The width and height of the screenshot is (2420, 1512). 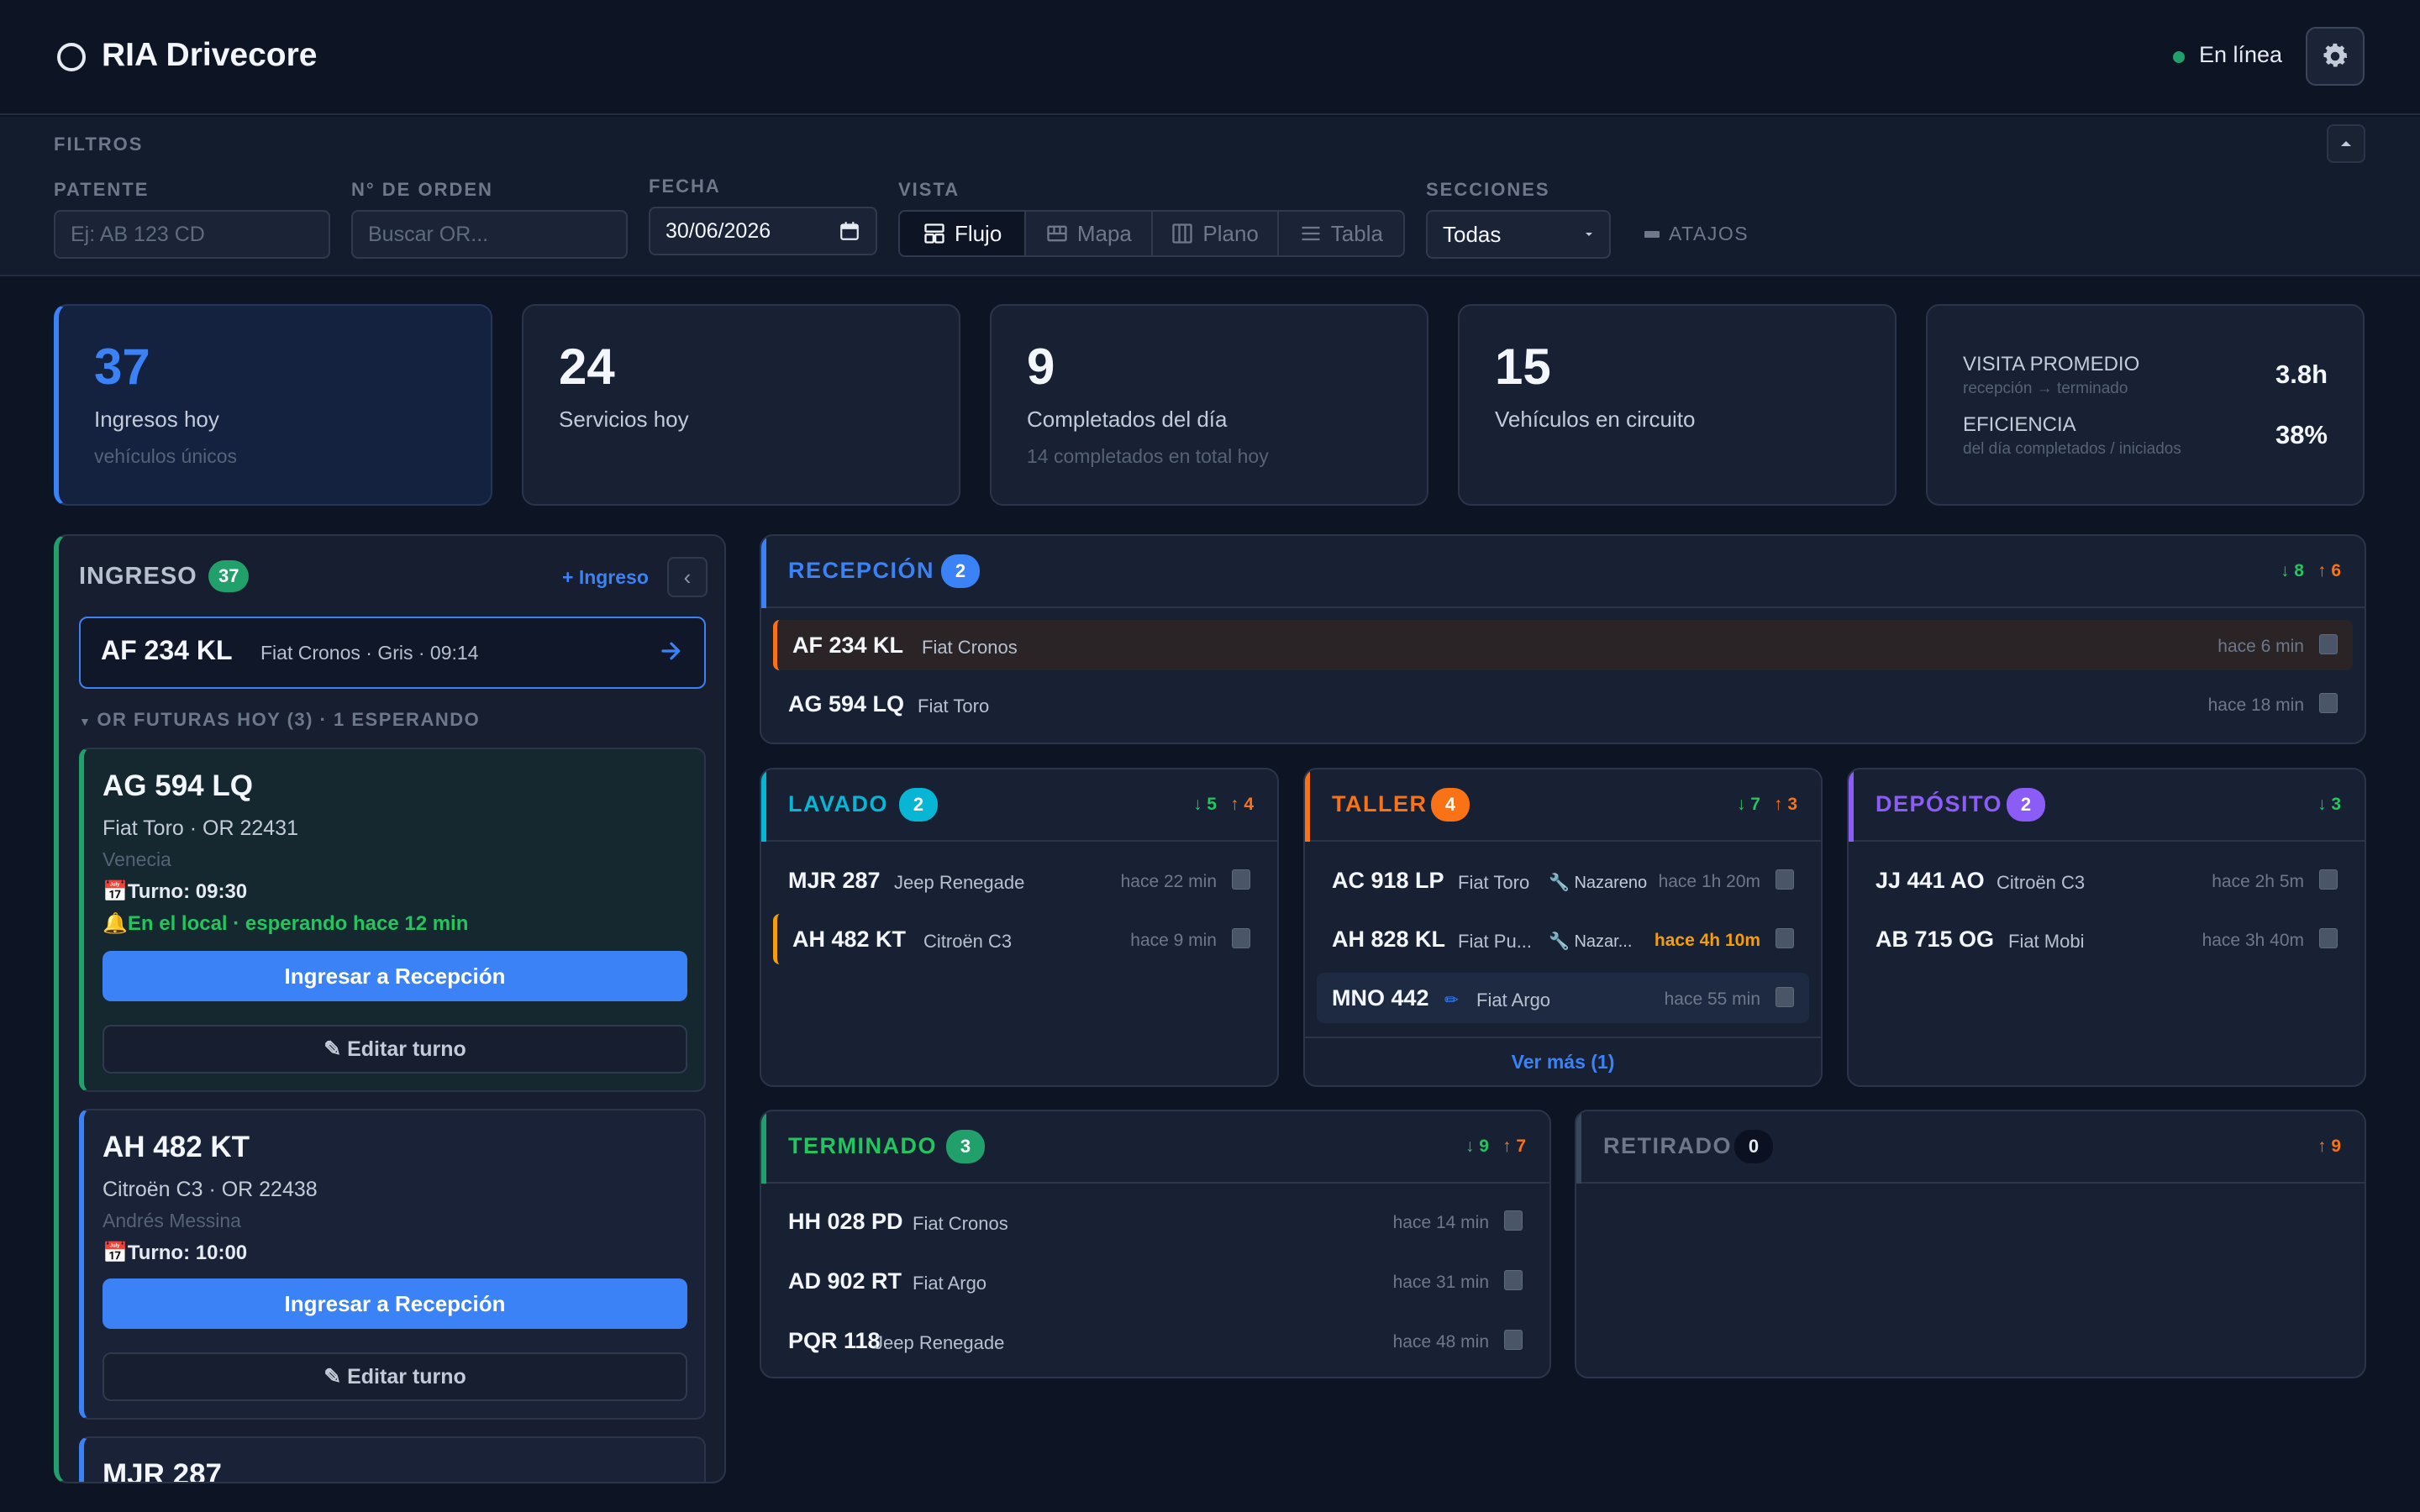 What do you see at coordinates (1707, 940) in the screenshot?
I see `vehicle-time: hace 4h 10m` at bounding box center [1707, 940].